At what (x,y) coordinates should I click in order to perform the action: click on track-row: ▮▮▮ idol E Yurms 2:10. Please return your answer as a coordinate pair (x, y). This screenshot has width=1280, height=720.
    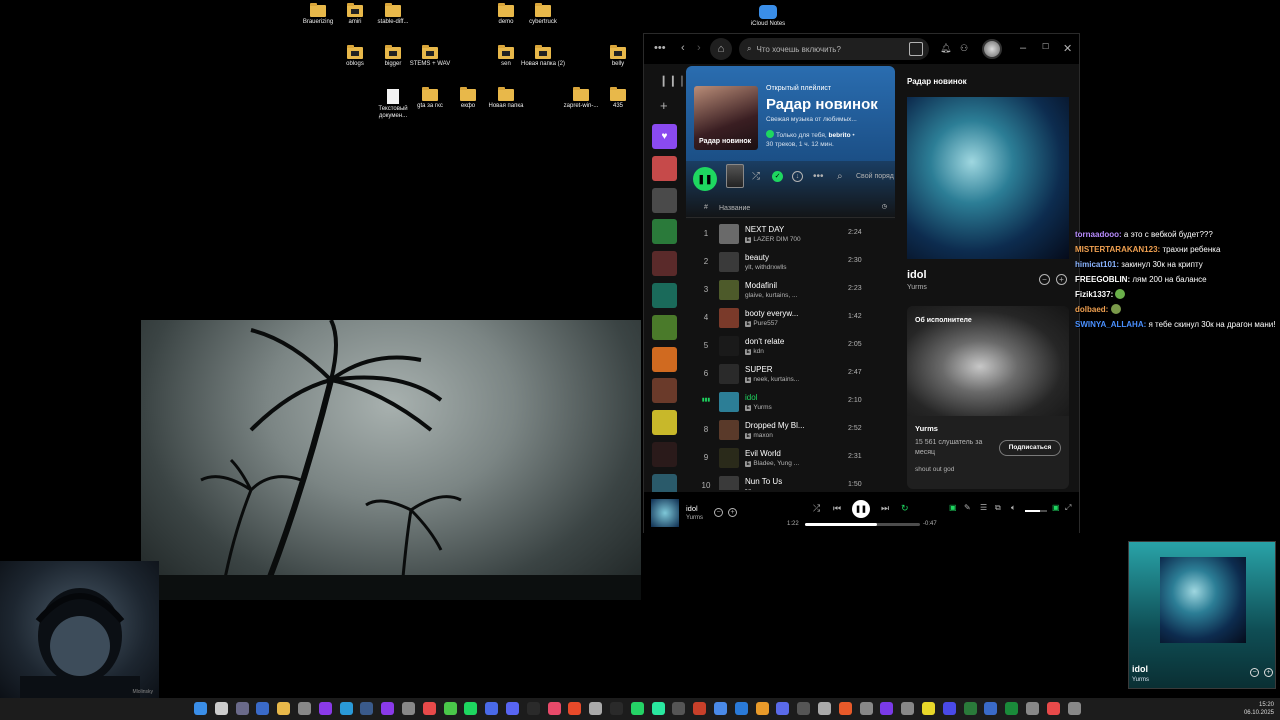
    Looking at the image, I should click on (790, 402).